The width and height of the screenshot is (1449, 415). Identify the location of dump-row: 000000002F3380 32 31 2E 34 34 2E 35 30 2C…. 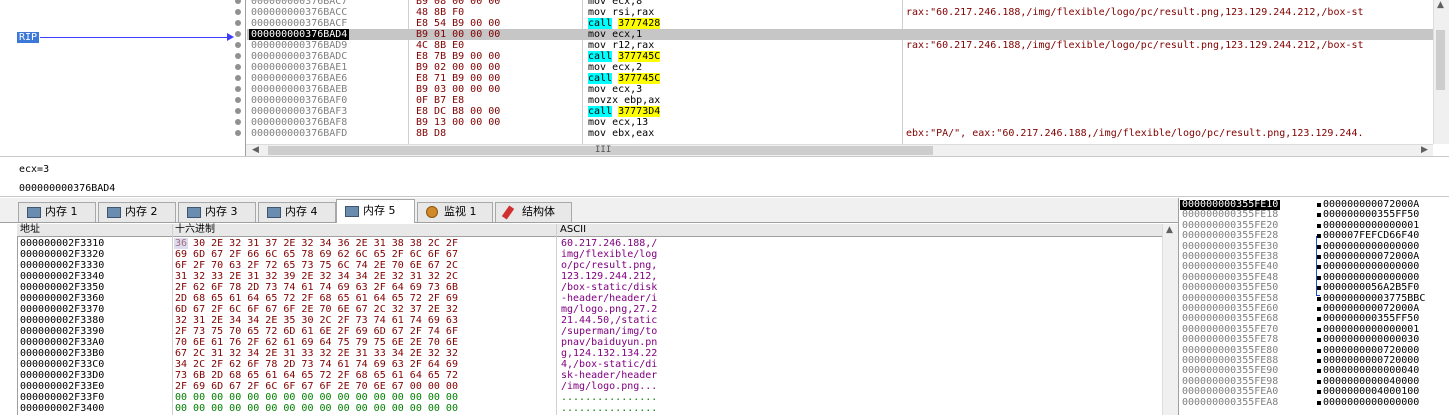
(580, 320).